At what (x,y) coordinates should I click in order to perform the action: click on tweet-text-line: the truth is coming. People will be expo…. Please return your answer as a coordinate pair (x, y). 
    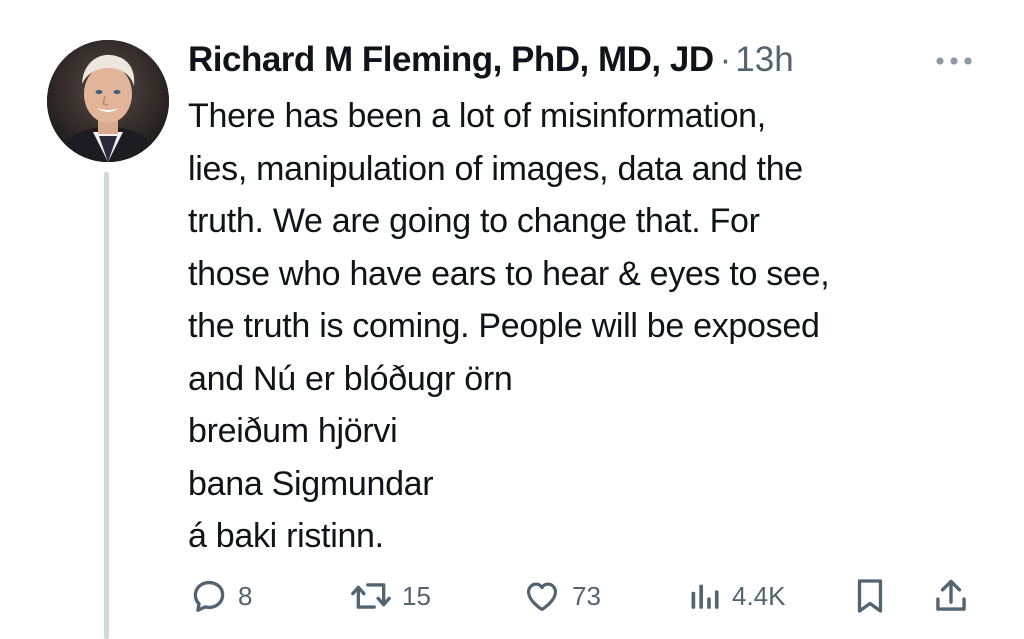
    Looking at the image, I should click on (504, 326).